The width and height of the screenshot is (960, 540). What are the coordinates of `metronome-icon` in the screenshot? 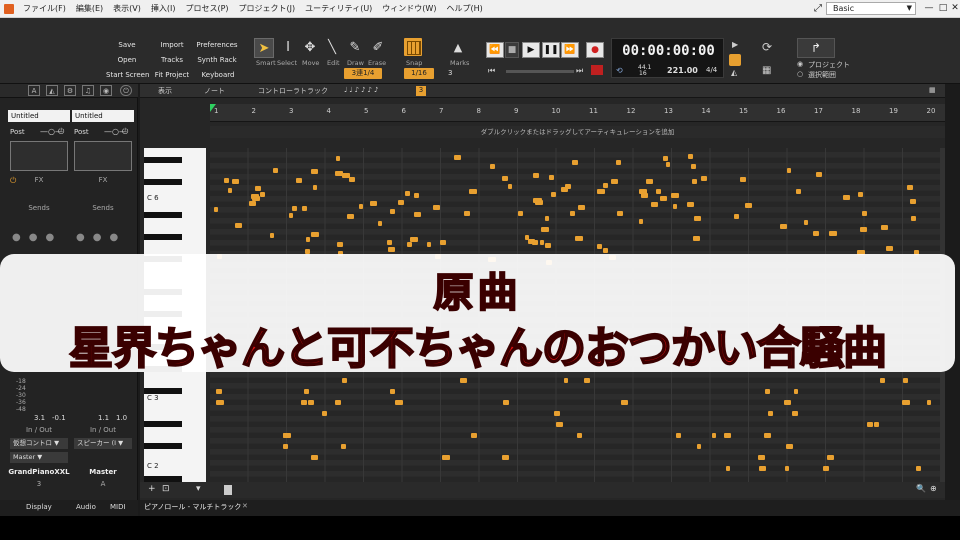 It's located at (735, 60).